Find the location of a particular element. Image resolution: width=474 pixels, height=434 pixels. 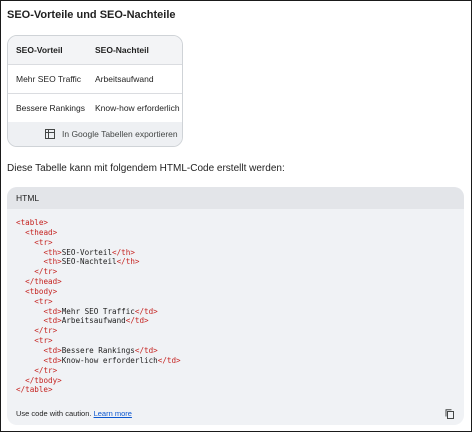

export-to-sheets-button: In Google Tabellen exportieren is located at coordinates (95, 134).